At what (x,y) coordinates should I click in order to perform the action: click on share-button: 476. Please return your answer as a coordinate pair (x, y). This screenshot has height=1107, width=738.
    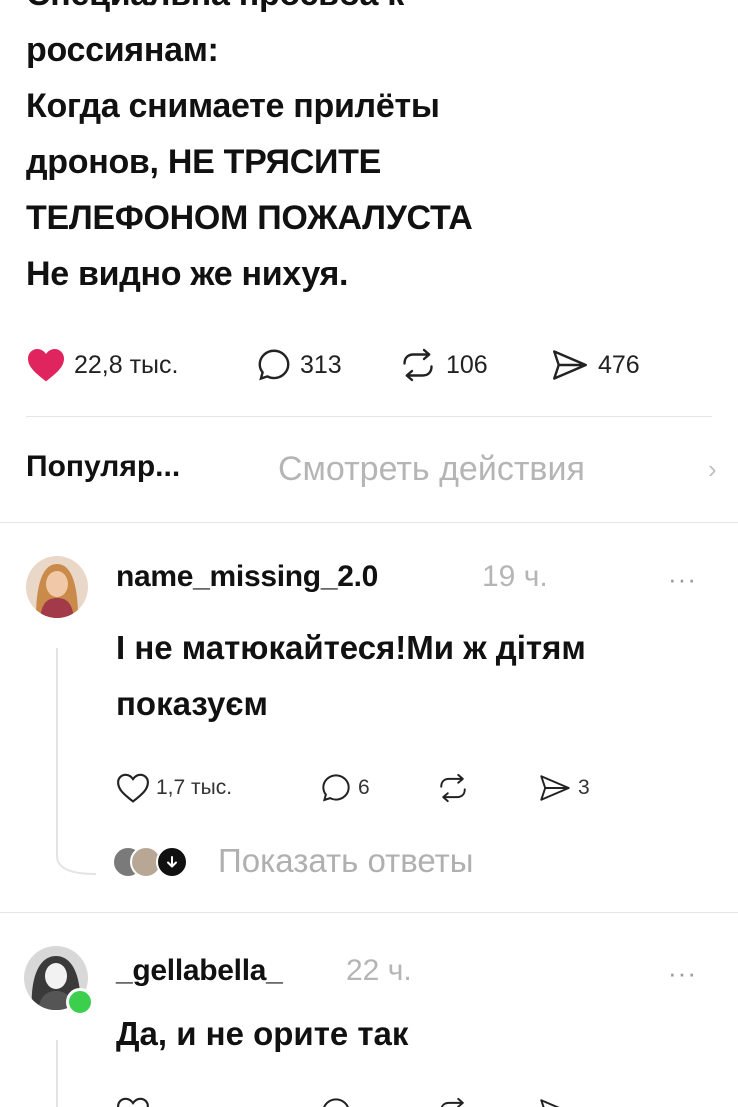
    Looking at the image, I should click on (595, 365).